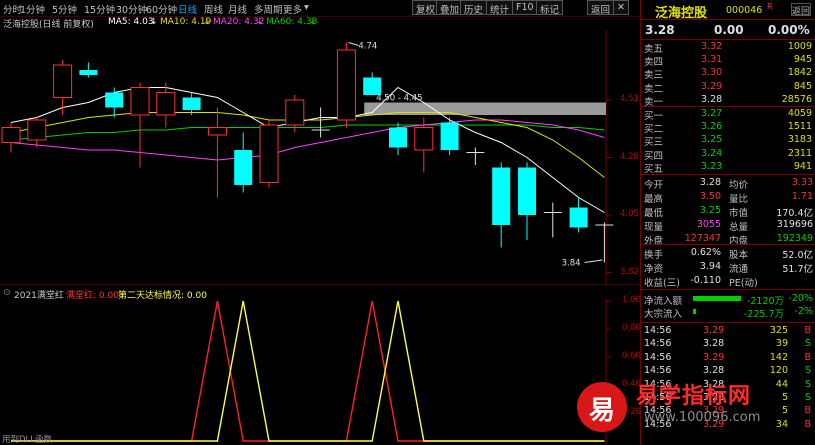 The image size is (815, 445). What do you see at coordinates (7, 293) in the screenshot?
I see `indicator-circle-icon: ⊙` at bounding box center [7, 293].